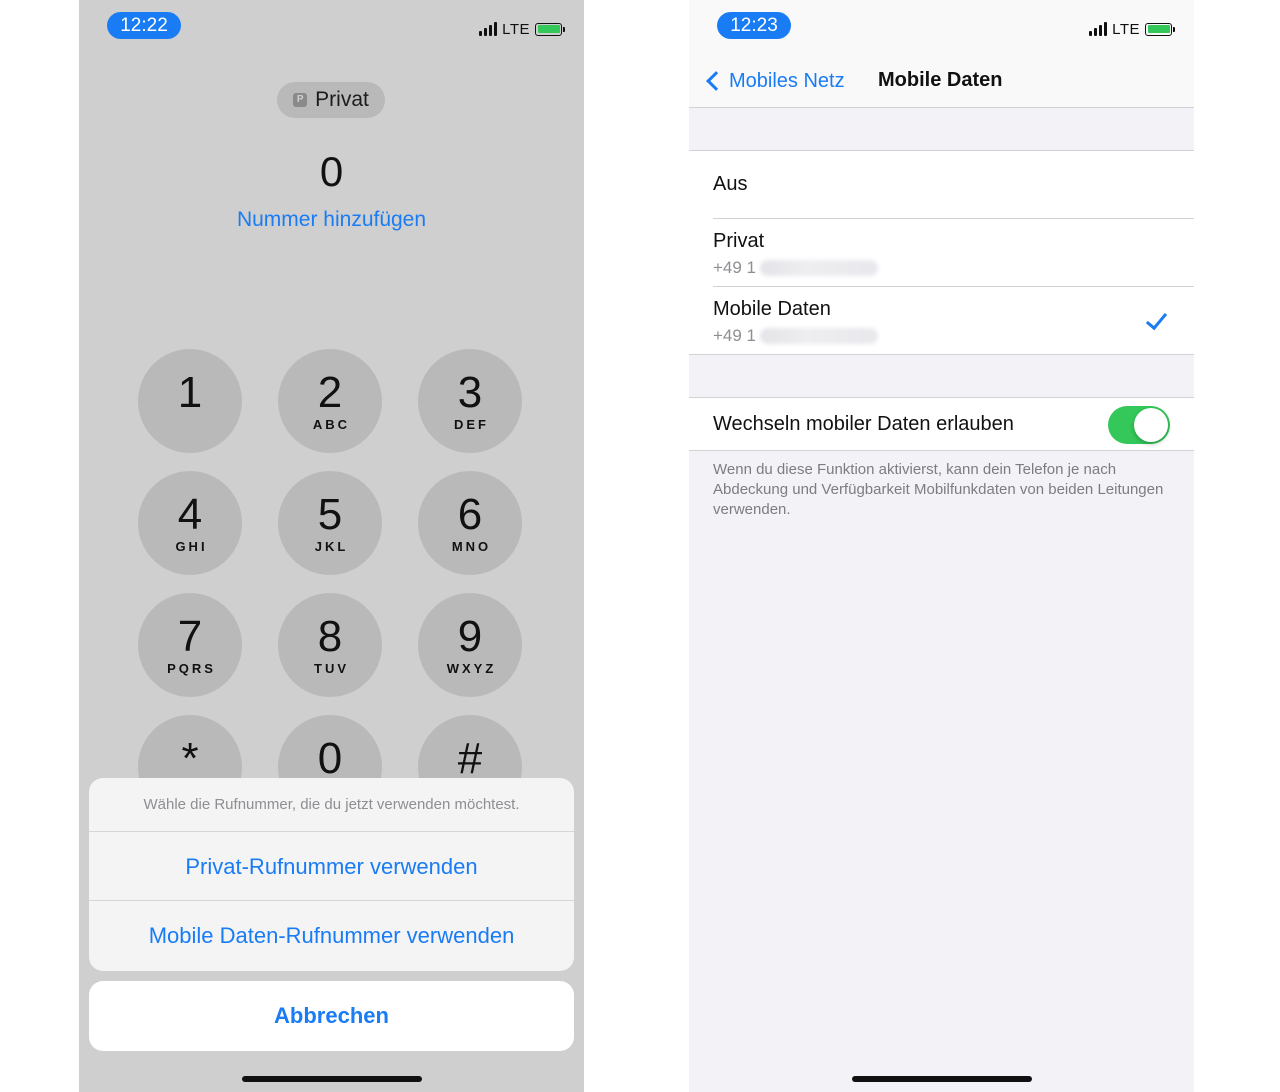  I want to click on keypad-key: 2 ABC, so click(330, 401).